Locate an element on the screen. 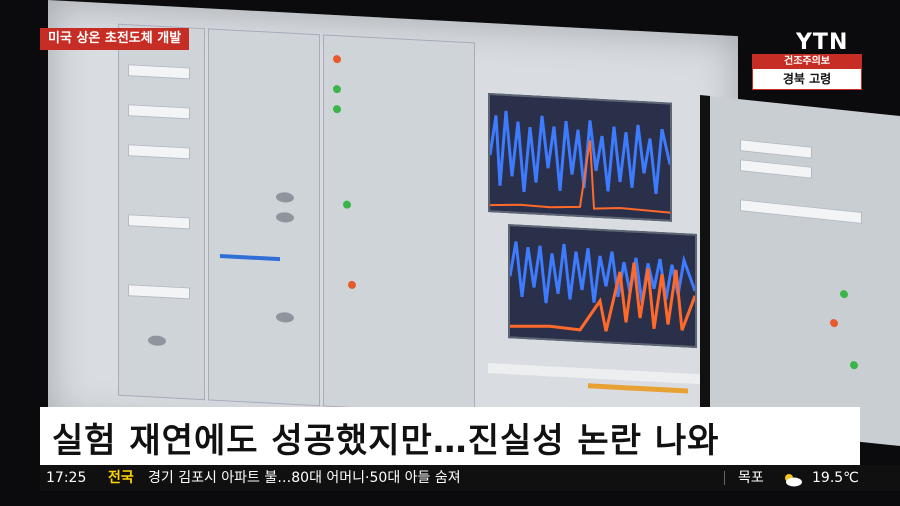  signal-plot-upper is located at coordinates (580, 157).